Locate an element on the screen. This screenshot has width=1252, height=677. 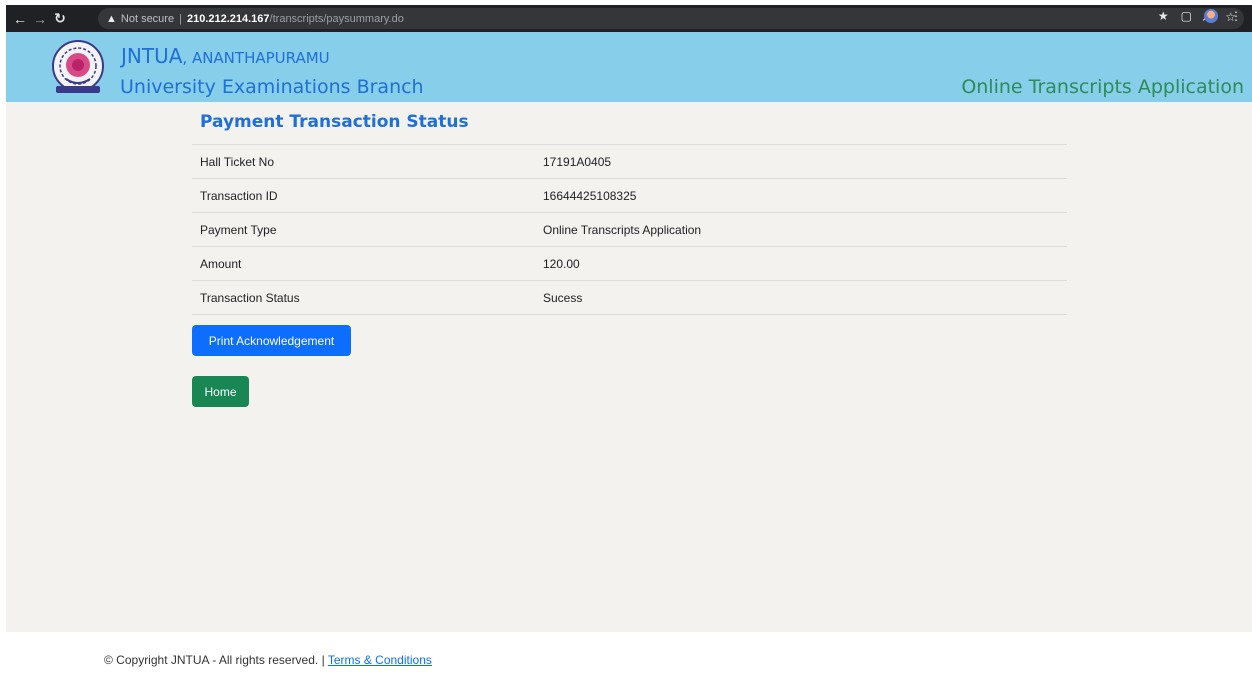
org-location: , ANANTHAPURAMU is located at coordinates (256, 58).